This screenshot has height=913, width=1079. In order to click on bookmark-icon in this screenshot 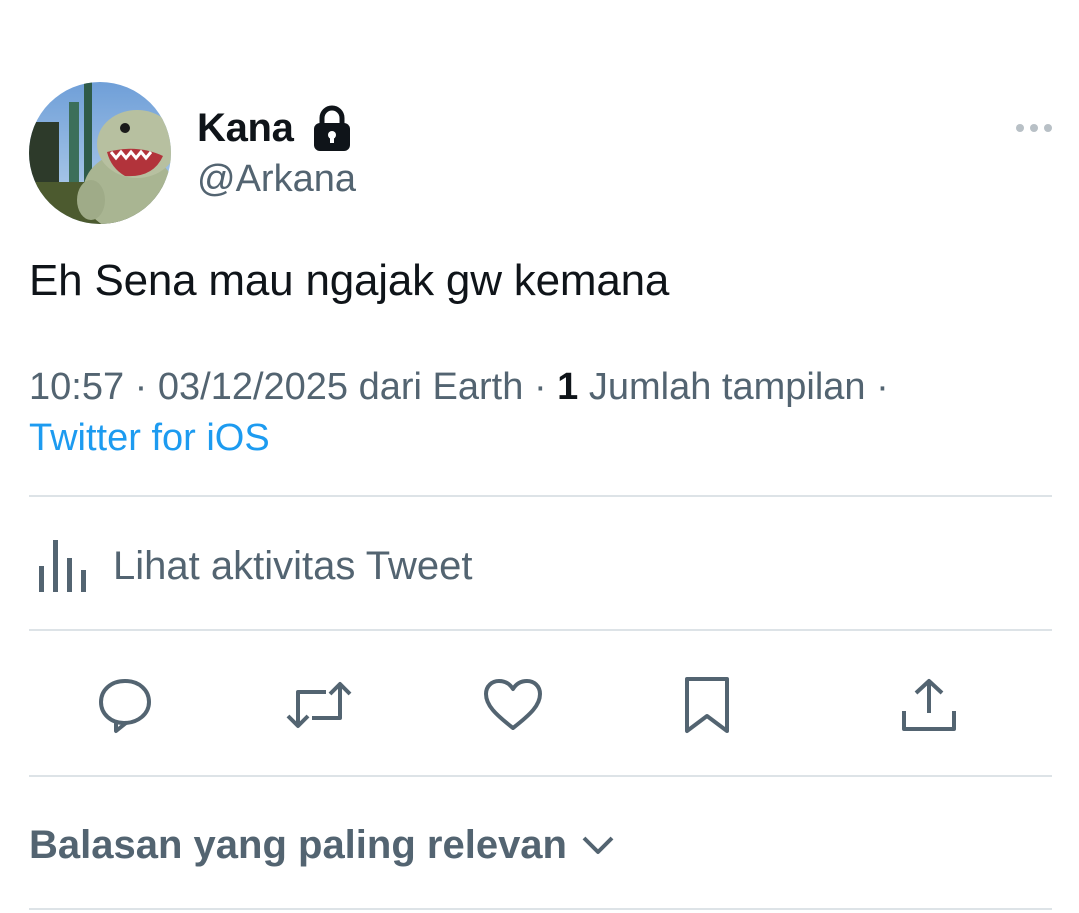, I will do `click(707, 705)`.